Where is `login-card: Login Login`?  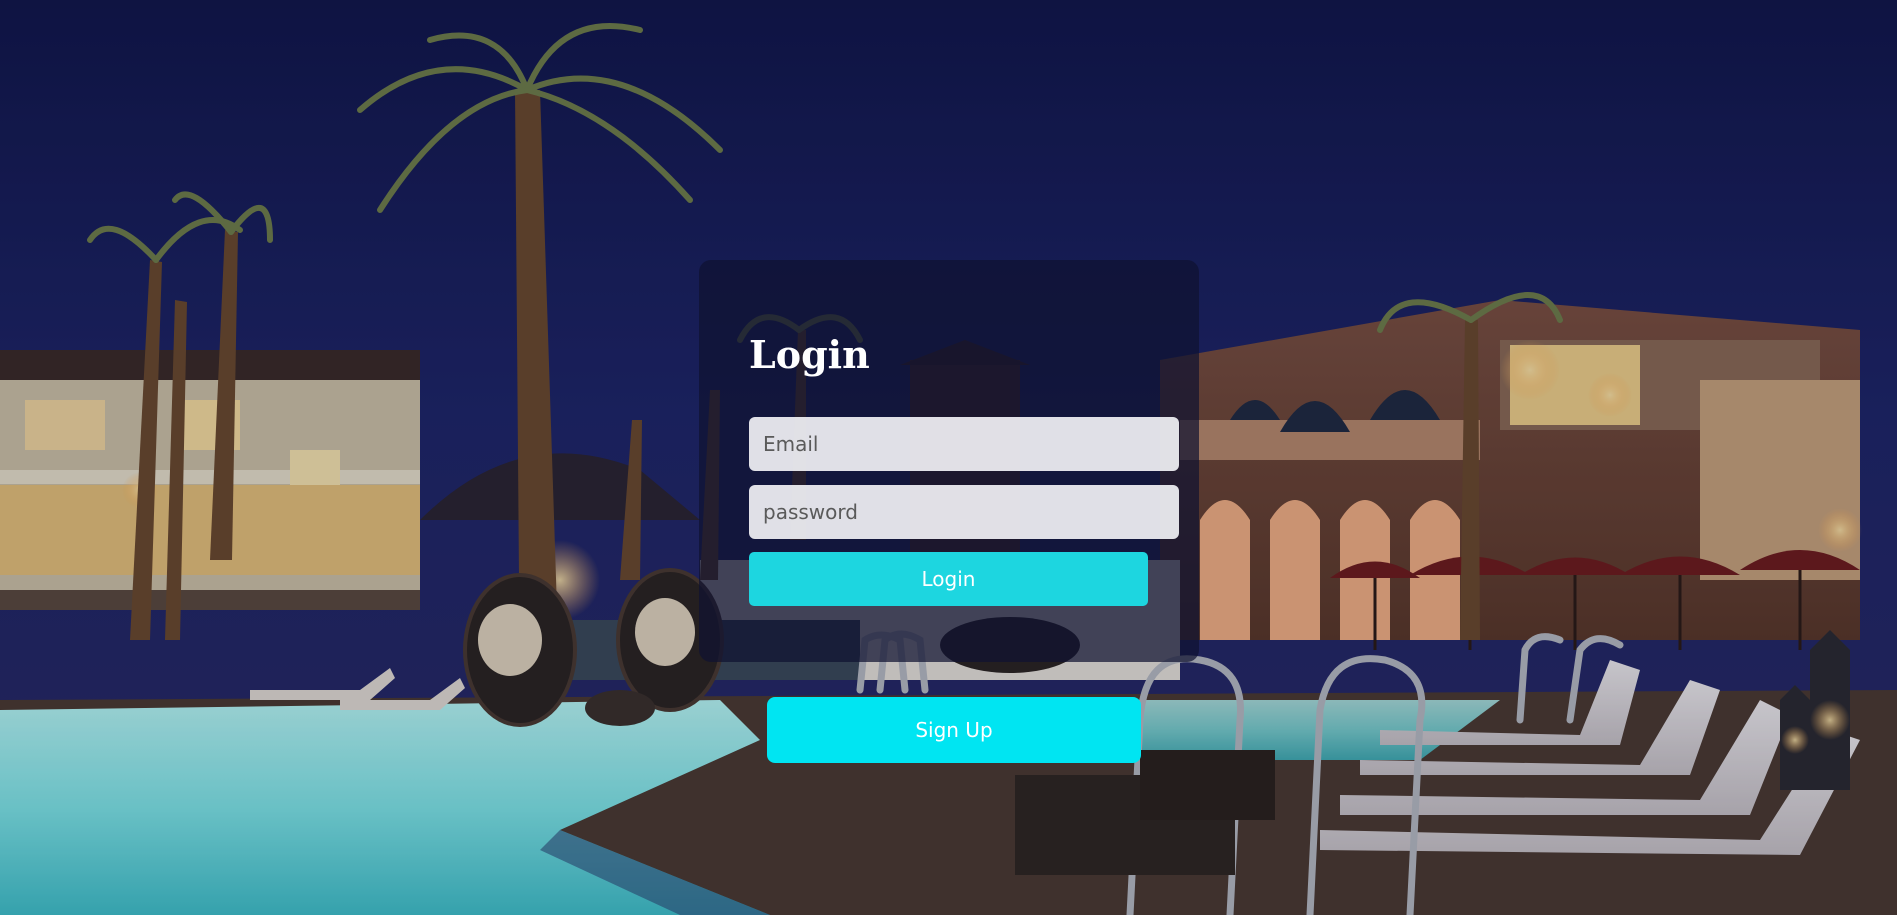 login-card: Login Login is located at coordinates (949, 461).